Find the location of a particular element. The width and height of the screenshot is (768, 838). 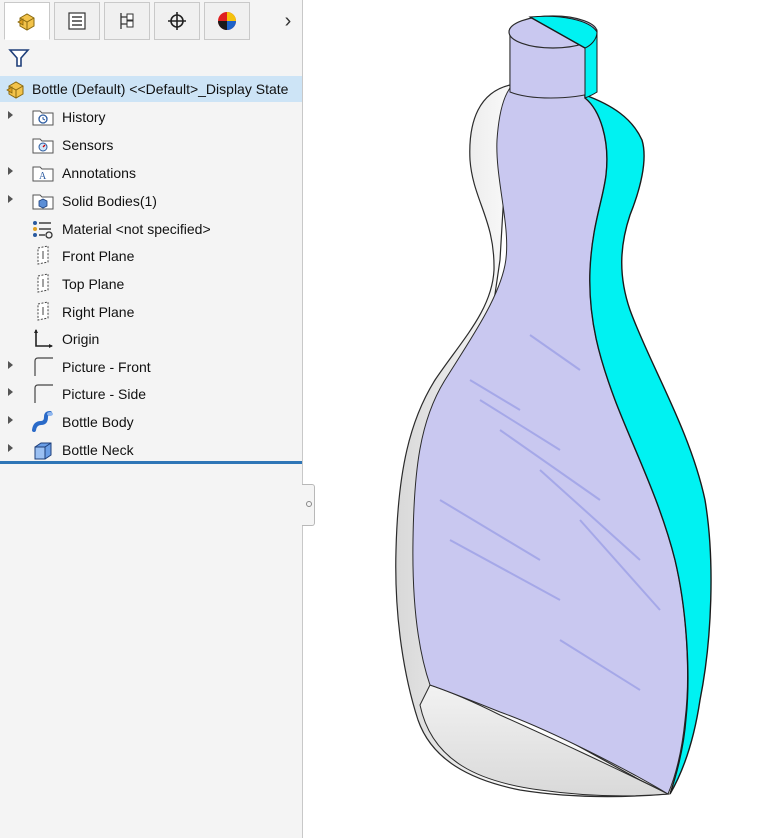

tree-item-top-plane: Top Plane is located at coordinates (151, 284).